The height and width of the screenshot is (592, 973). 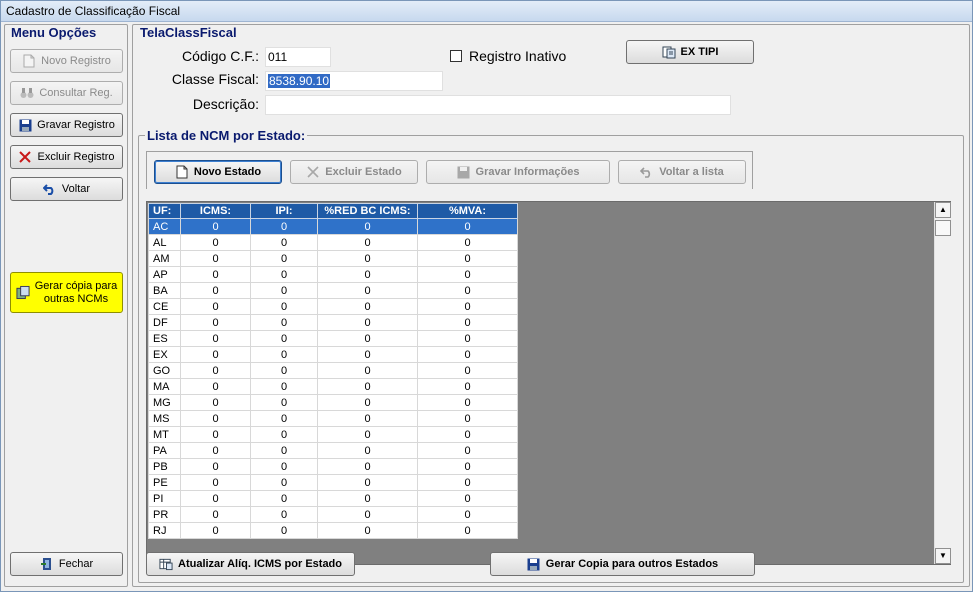 I want to click on table-cell: MT, so click(x=164, y=434).